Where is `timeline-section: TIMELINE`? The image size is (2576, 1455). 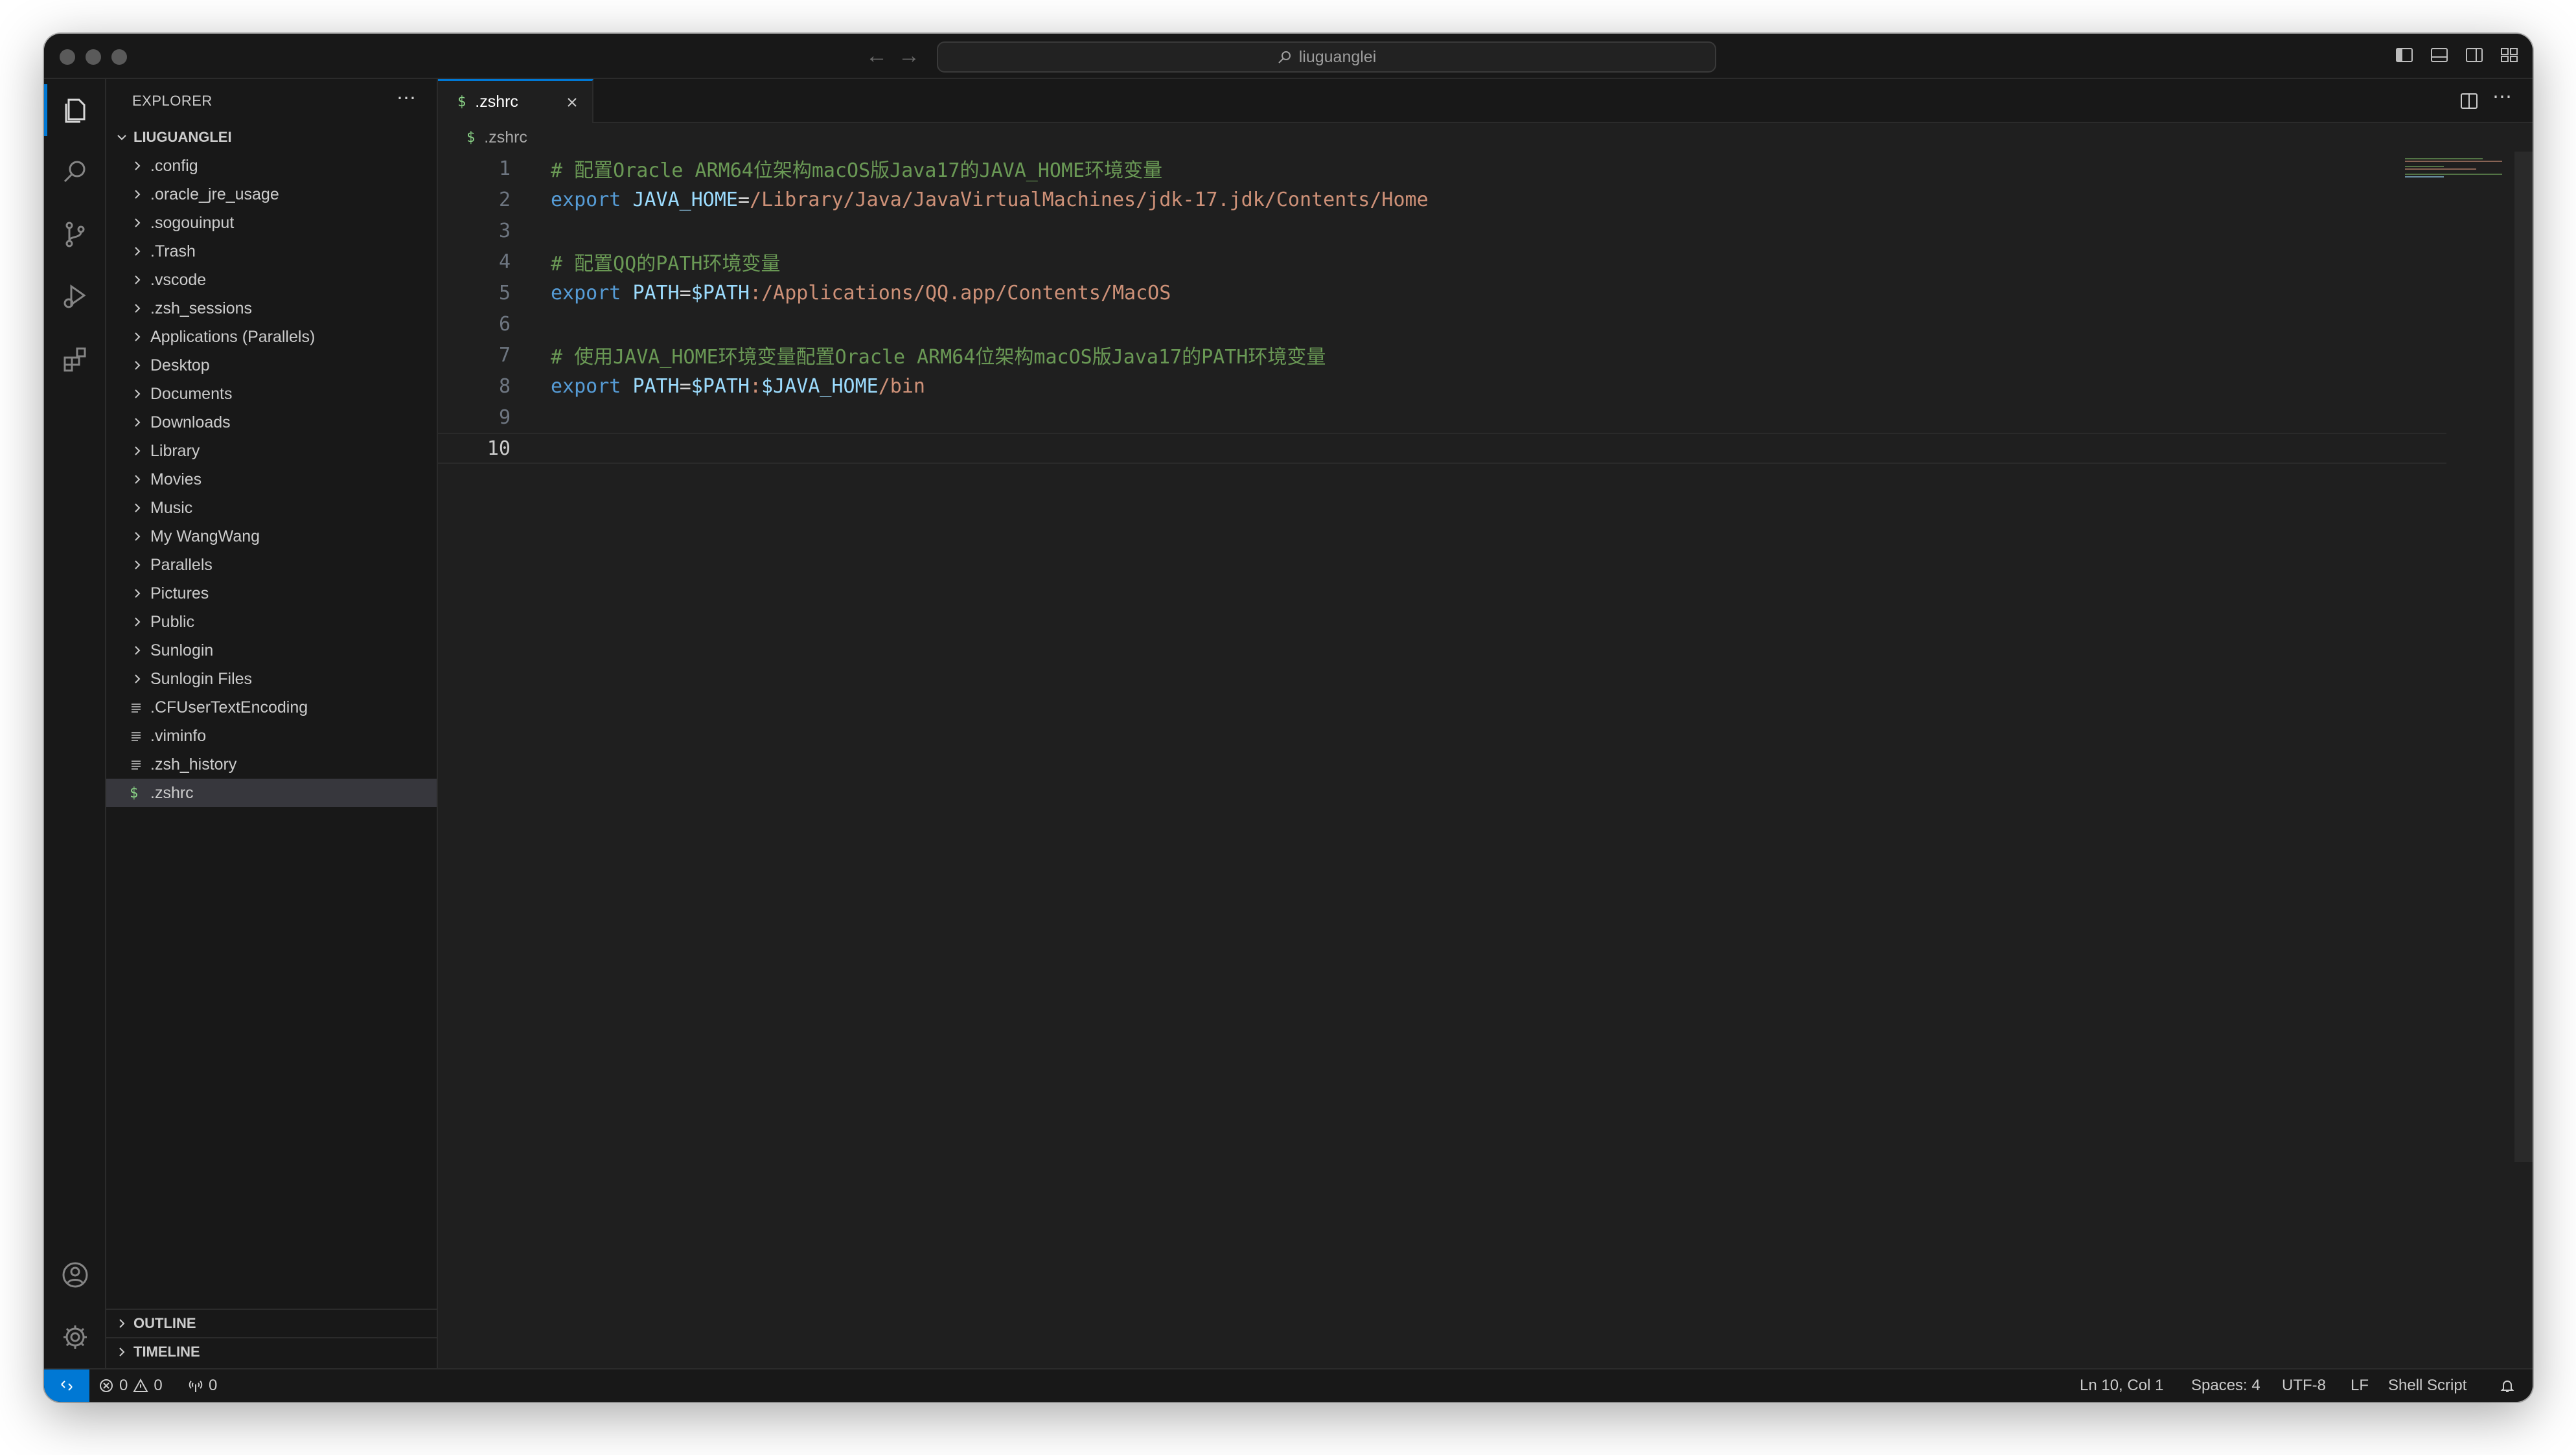
timeline-section: TIMELINE is located at coordinates (271, 1351).